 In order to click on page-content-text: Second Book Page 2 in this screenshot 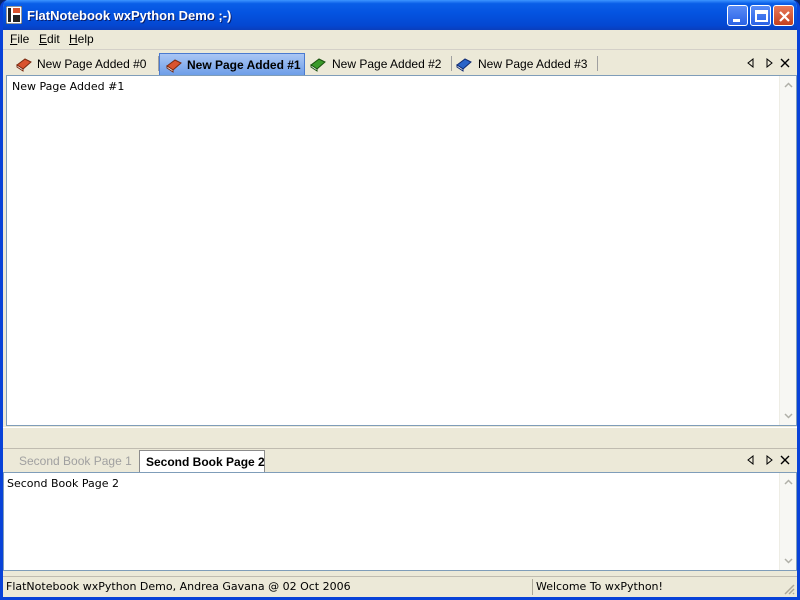, I will do `click(63, 483)`.